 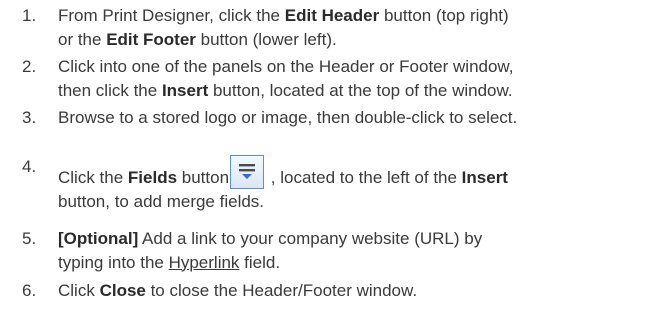 What do you see at coordinates (161, 201) in the screenshot?
I see `step-line: button, to add merge fields.` at bounding box center [161, 201].